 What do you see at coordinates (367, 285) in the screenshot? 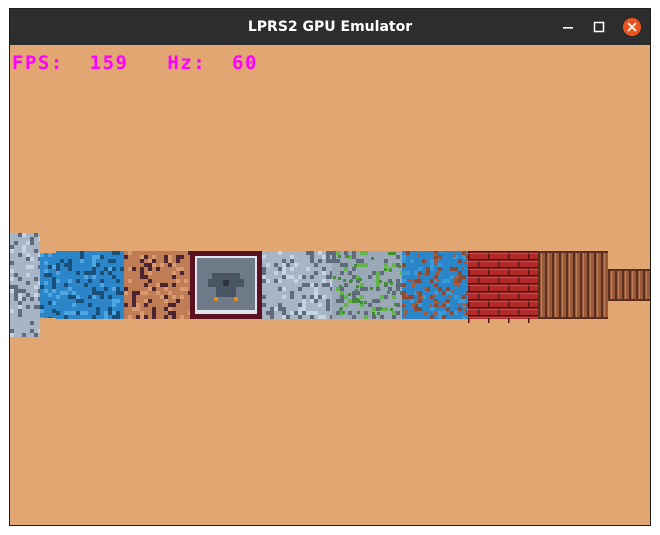
I see `wall-segment-mossy-stone` at bounding box center [367, 285].